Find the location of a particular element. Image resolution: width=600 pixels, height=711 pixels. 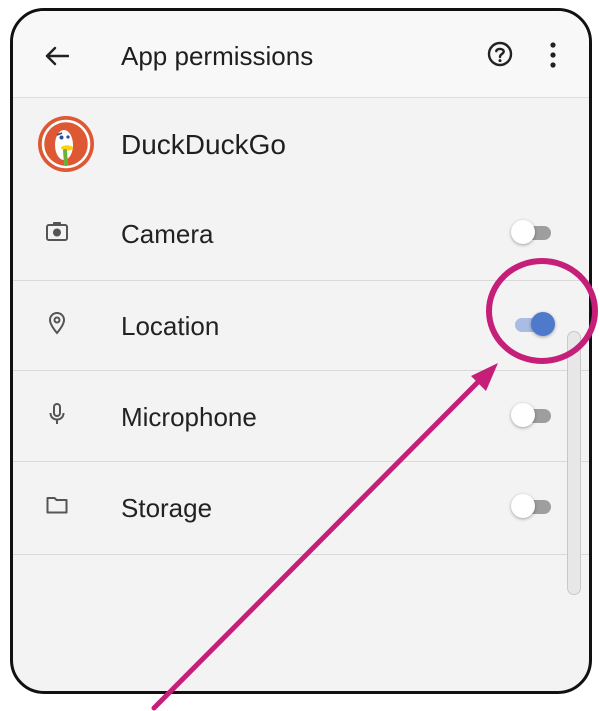

storage-toggle is located at coordinates (533, 506).